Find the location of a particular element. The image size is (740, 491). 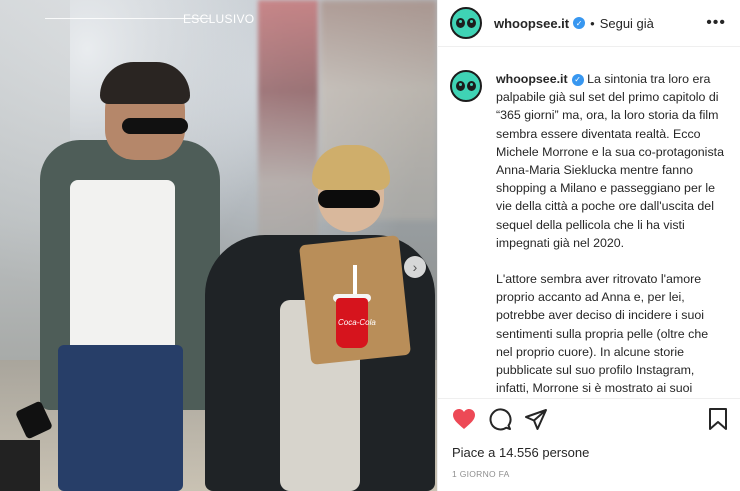

save-button is located at coordinates (718, 419).